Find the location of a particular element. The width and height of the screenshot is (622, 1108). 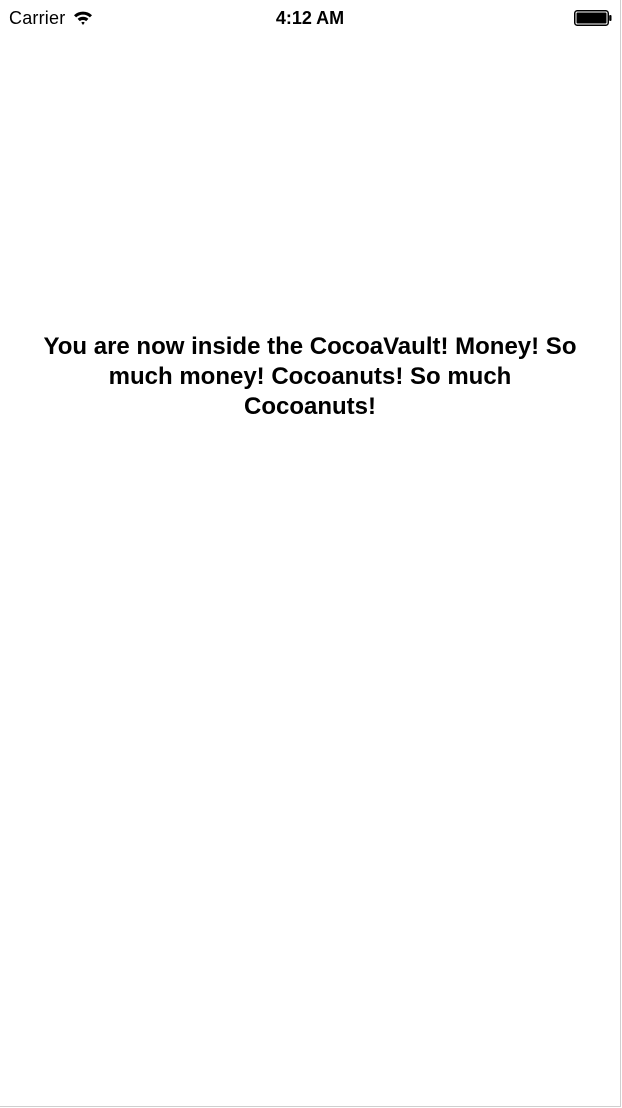

status-time: 4:12 AM is located at coordinates (310, 18).